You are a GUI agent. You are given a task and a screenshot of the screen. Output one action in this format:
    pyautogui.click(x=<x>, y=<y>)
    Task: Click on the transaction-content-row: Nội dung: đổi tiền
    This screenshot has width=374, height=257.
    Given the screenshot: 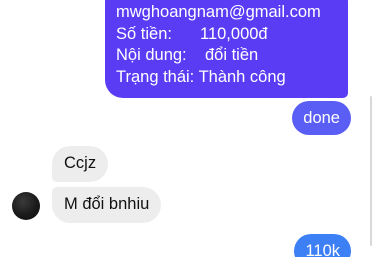 What is the action you would take?
    pyautogui.click(x=232, y=56)
    